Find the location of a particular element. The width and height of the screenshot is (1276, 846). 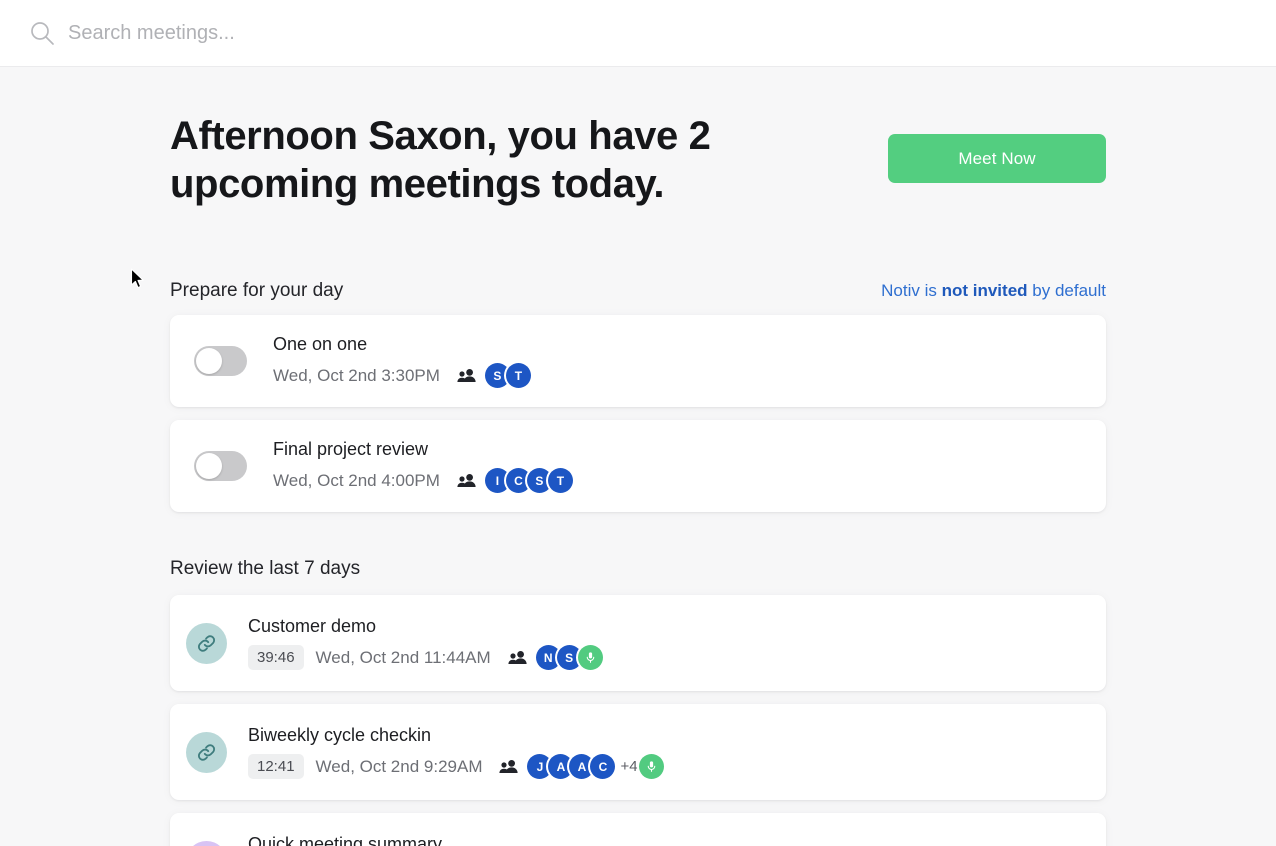

avatar: C is located at coordinates (603, 766).